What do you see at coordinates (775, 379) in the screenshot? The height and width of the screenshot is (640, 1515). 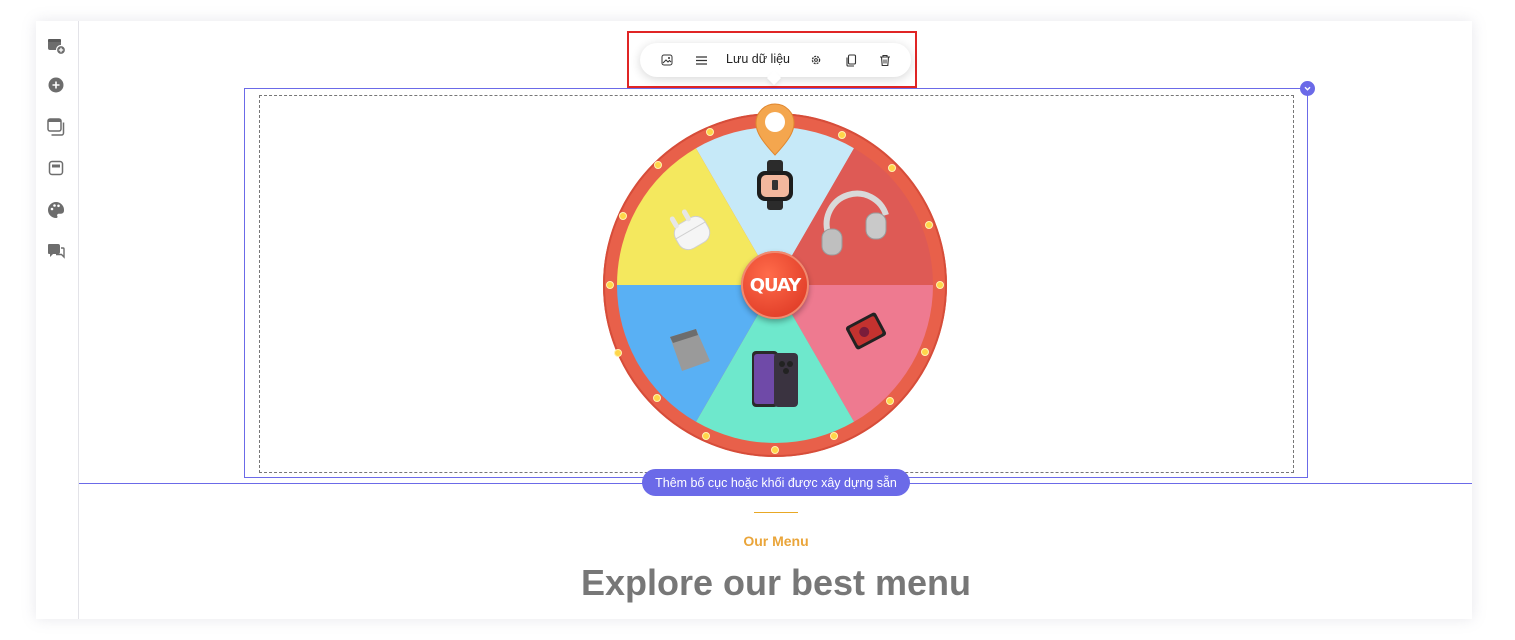 I see `prize-smartphone-icon` at bounding box center [775, 379].